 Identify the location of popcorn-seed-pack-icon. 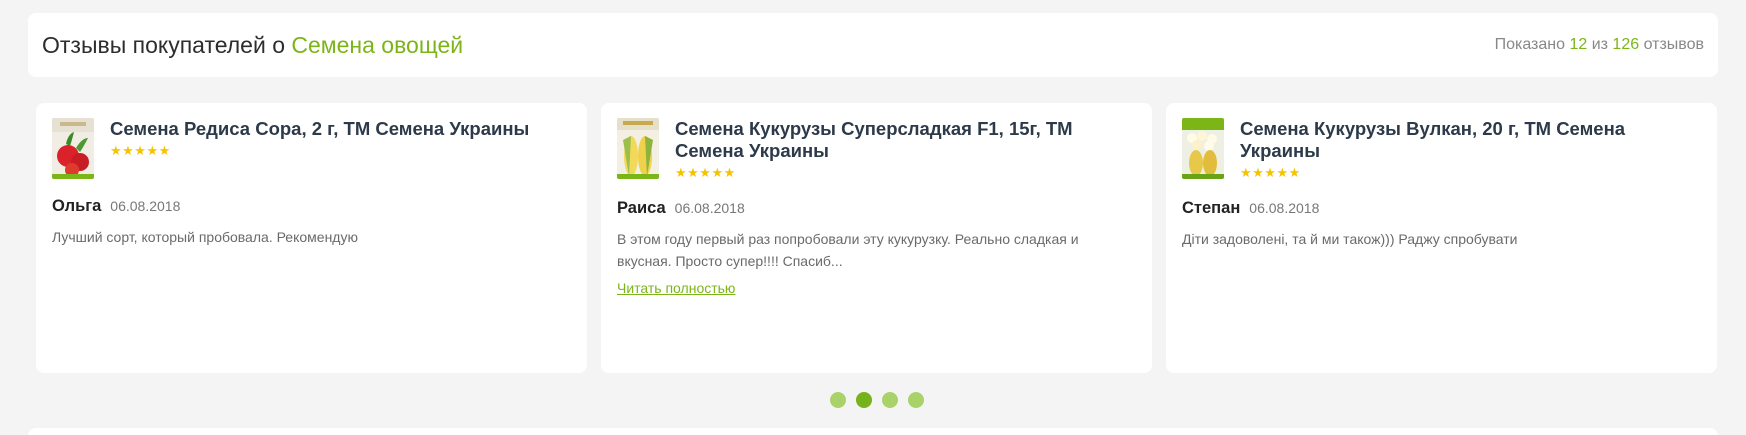
(1203, 148).